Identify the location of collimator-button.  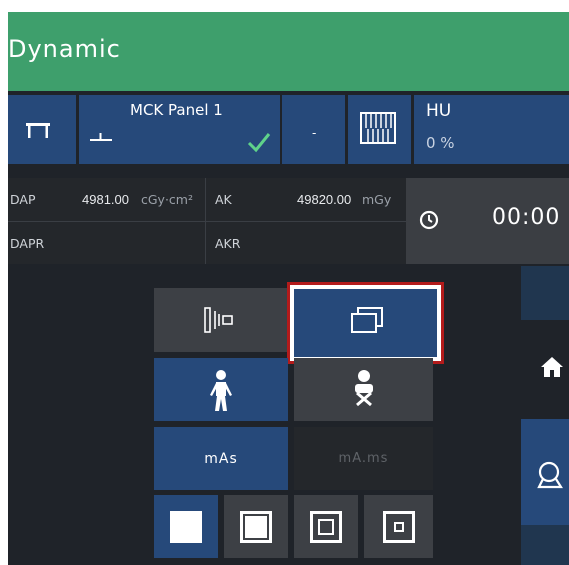
(221, 320).